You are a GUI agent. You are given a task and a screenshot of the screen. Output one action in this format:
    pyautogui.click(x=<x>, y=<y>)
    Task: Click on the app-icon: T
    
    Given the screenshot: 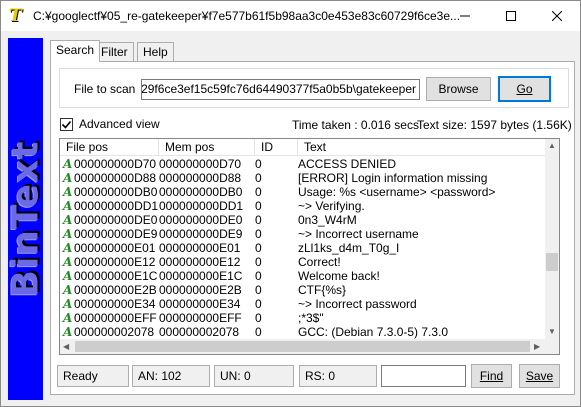 What is the action you would take?
    pyautogui.click(x=15, y=16)
    